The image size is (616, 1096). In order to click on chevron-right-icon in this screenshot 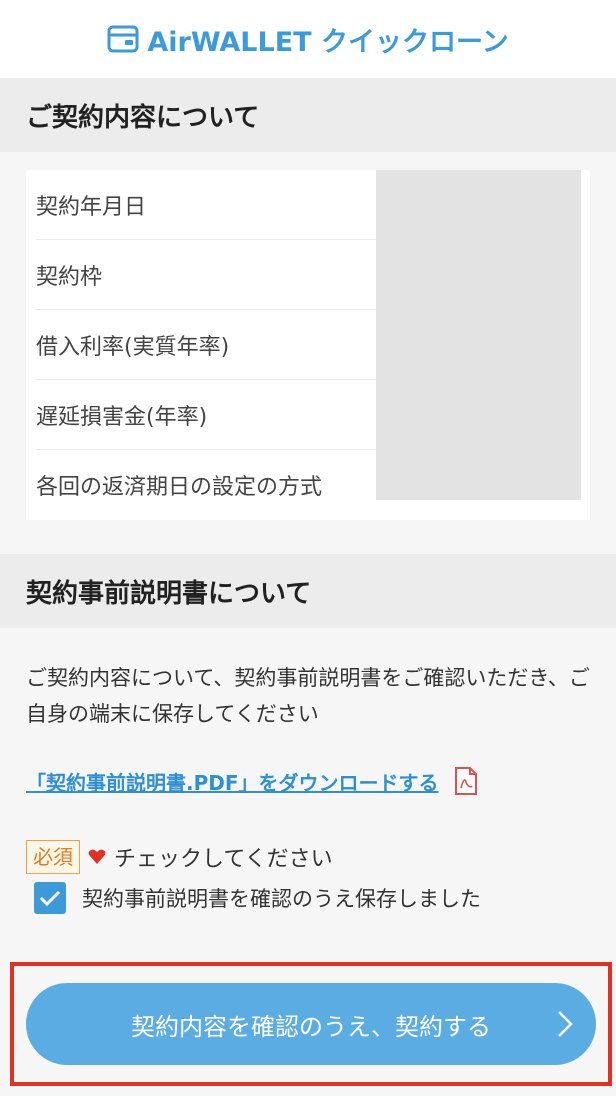, I will do `click(565, 1024)`.